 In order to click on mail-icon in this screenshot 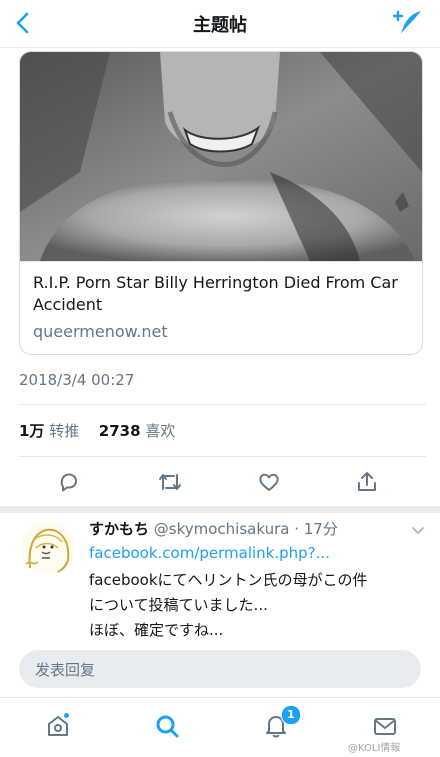, I will do `click(385, 726)`.